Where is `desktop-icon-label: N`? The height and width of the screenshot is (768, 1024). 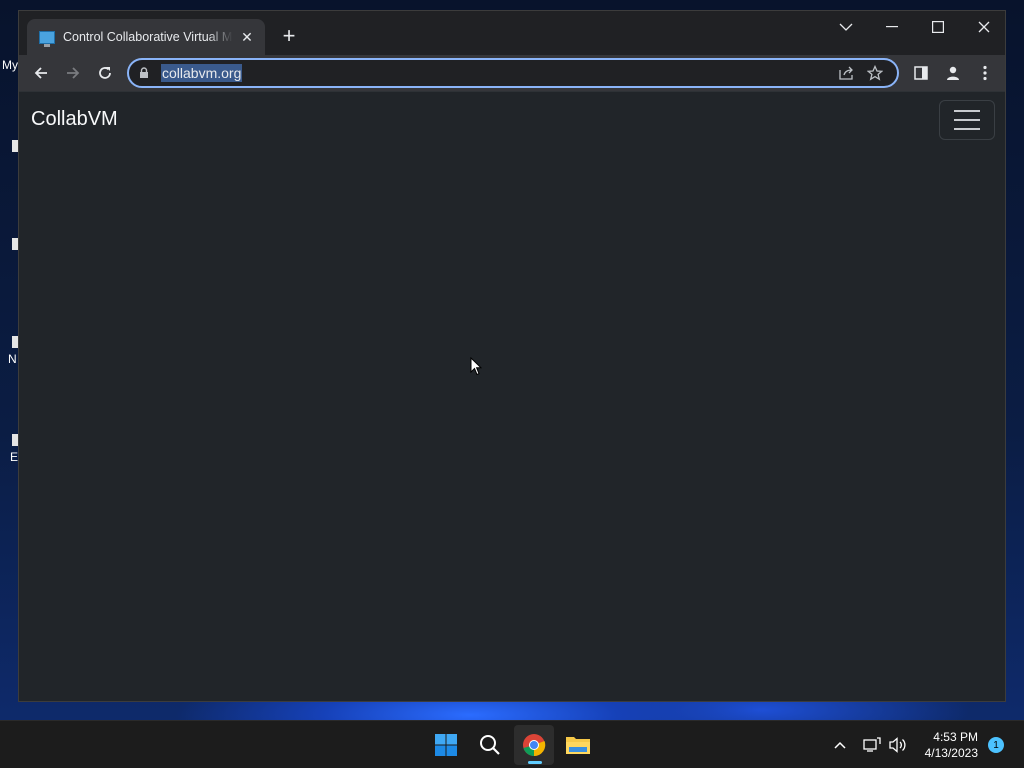
desktop-icon-label: N is located at coordinates (12, 359).